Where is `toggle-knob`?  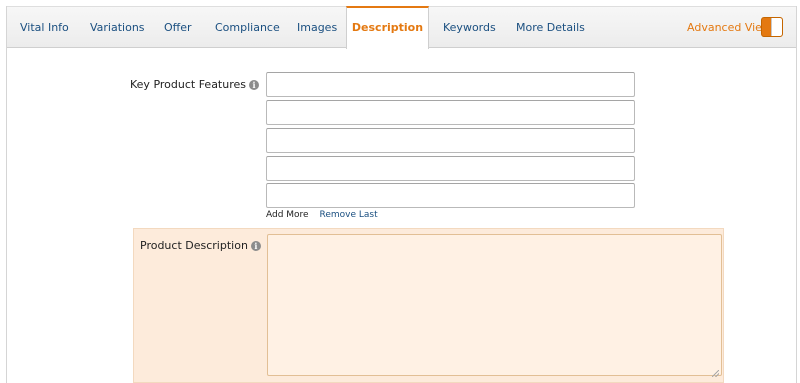 toggle-knob is located at coordinates (776, 27).